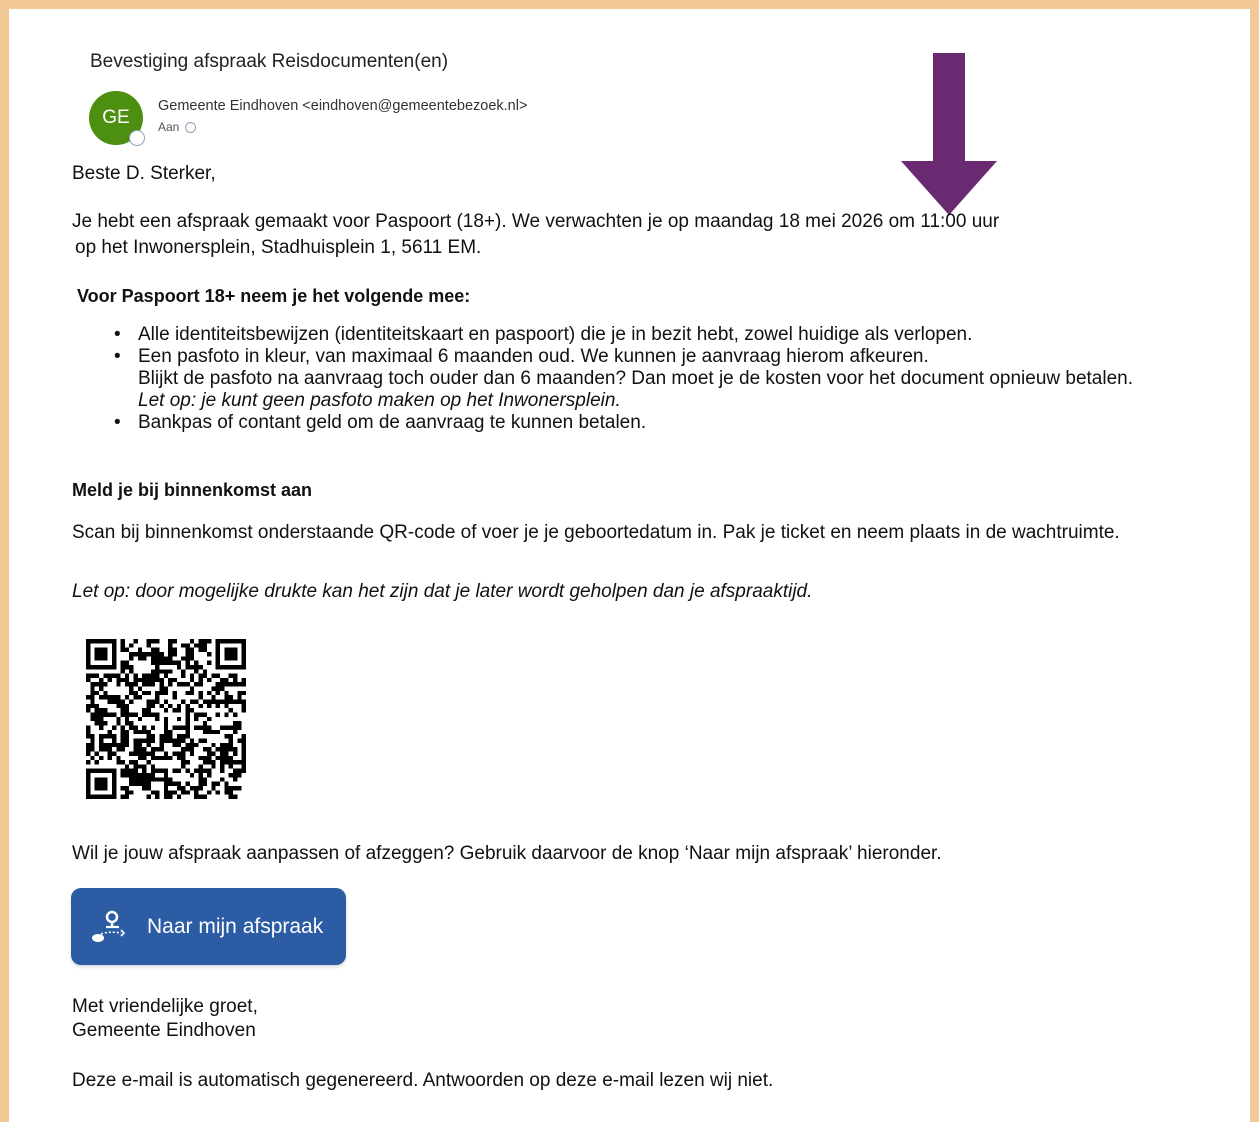 Image resolution: width=1259 pixels, height=1122 pixels. Describe the element at coordinates (166, 719) in the screenshot. I see `qr-code-image` at that location.